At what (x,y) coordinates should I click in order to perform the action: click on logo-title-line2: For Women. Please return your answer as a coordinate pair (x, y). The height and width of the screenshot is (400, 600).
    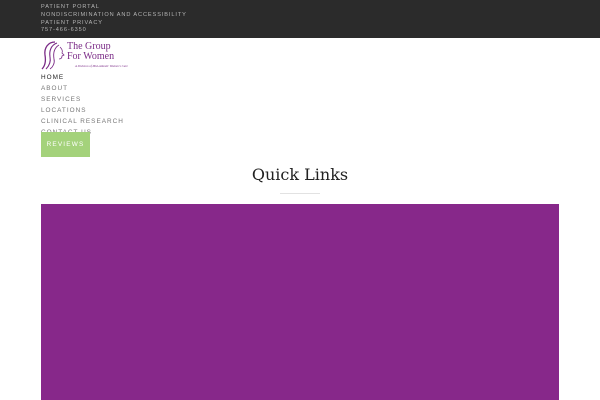
    Looking at the image, I should click on (91, 56).